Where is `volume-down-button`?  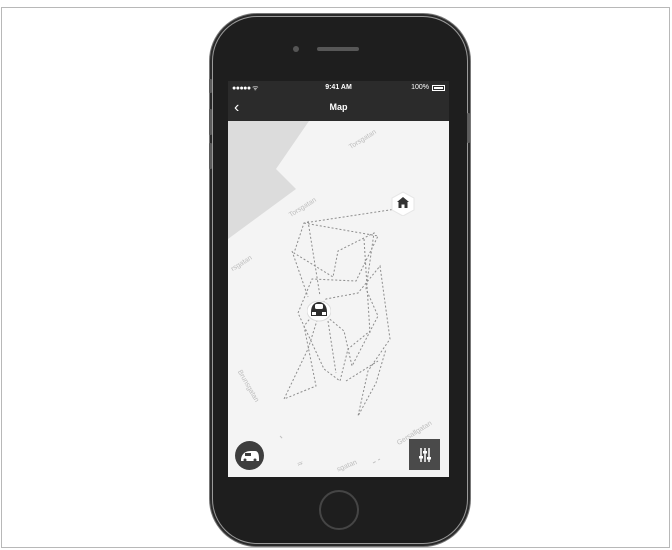 volume-down-button is located at coordinates (210, 156).